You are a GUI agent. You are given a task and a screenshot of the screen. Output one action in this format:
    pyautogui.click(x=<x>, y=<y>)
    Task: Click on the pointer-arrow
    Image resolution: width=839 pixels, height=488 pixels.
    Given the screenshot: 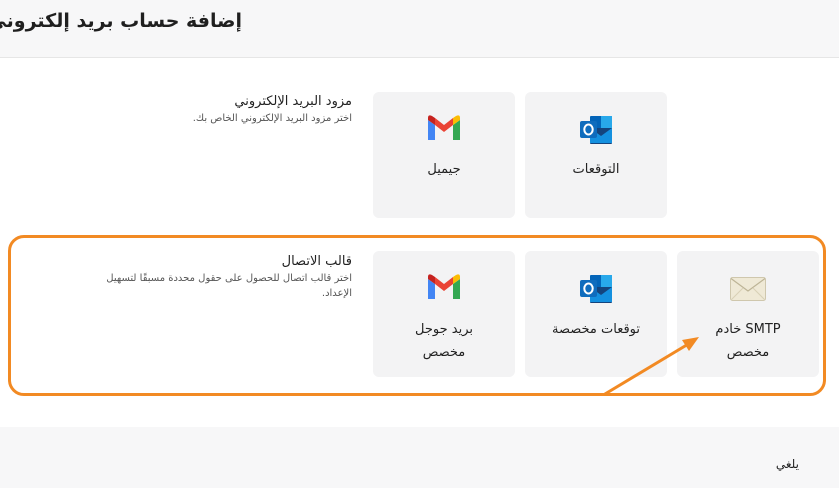 What is the action you would take?
    pyautogui.click(x=651, y=366)
    